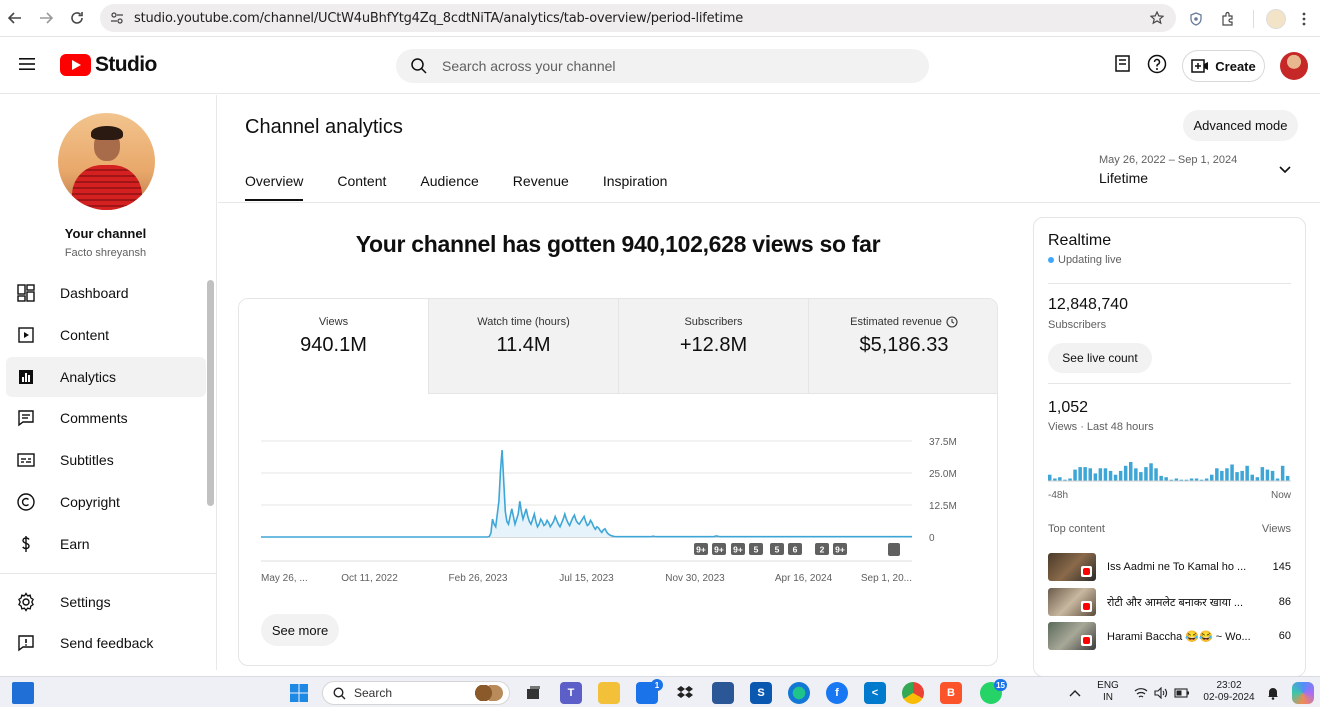 The width and height of the screenshot is (1320, 707). I want to click on notification-bell-icon, so click(1273, 693).